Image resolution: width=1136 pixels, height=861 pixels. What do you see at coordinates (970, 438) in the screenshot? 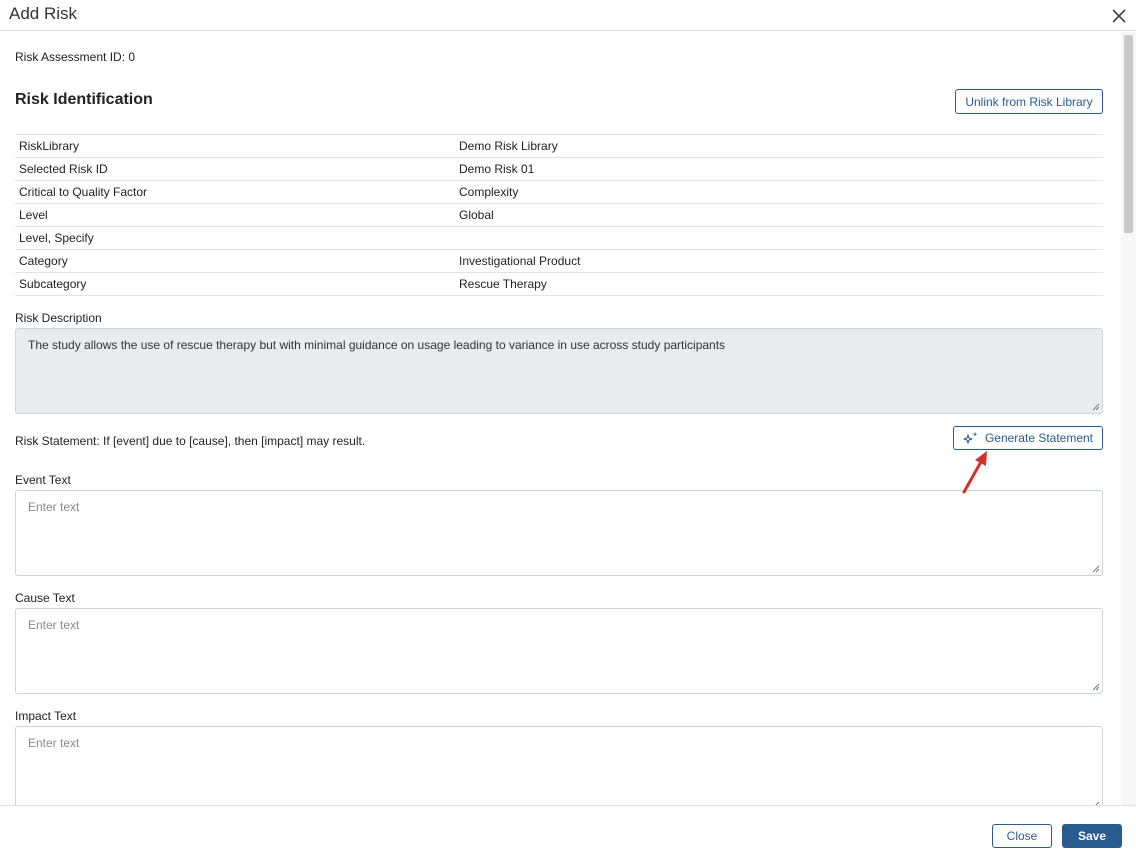
I see `sparkle-icon` at bounding box center [970, 438].